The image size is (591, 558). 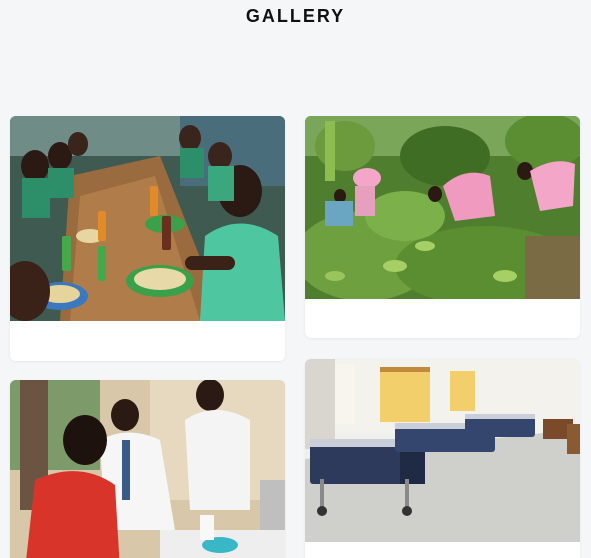 I want to click on medical-examination-photo, so click(x=147, y=469).